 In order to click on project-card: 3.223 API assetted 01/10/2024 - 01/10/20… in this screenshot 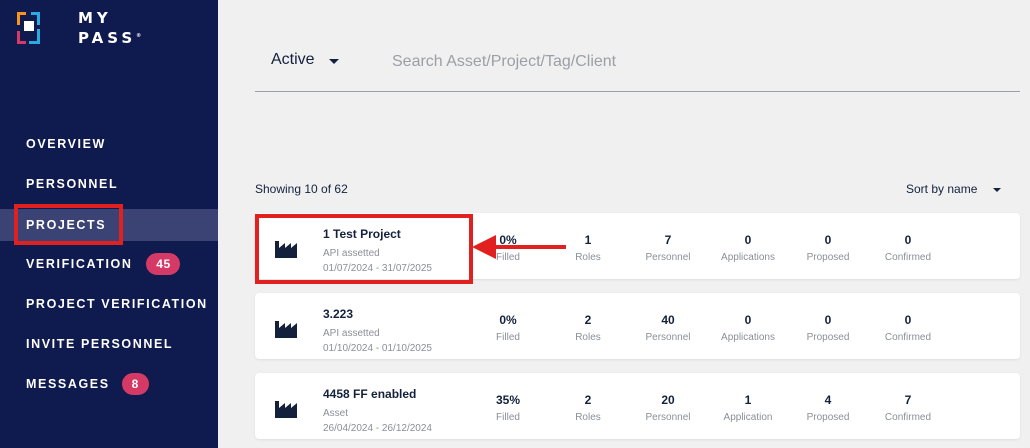, I will do `click(637, 326)`.